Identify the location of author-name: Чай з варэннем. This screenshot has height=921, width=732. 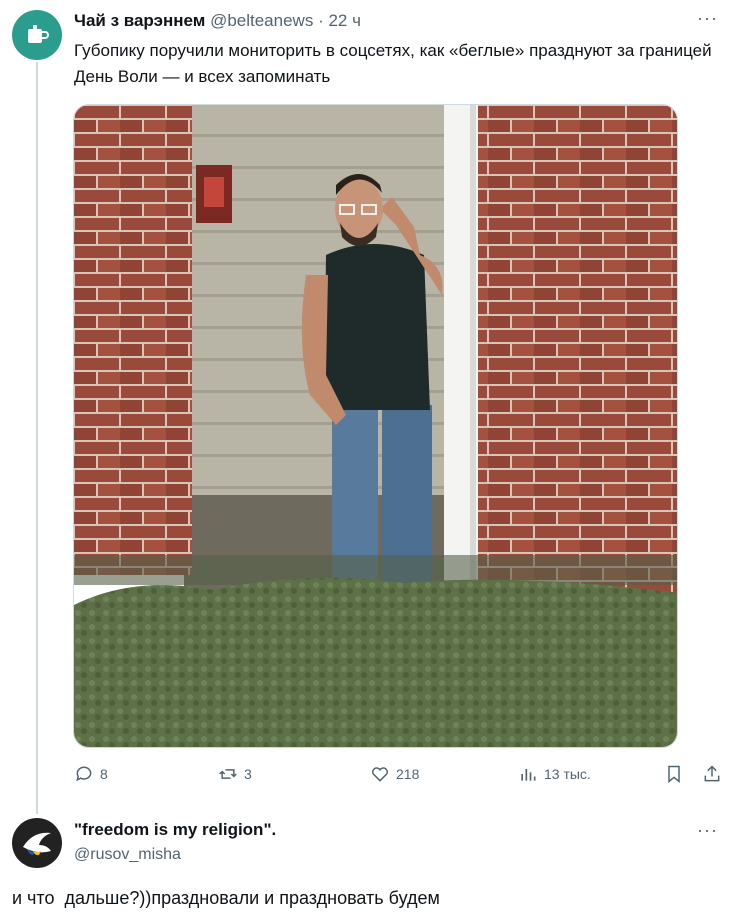
(139, 20).